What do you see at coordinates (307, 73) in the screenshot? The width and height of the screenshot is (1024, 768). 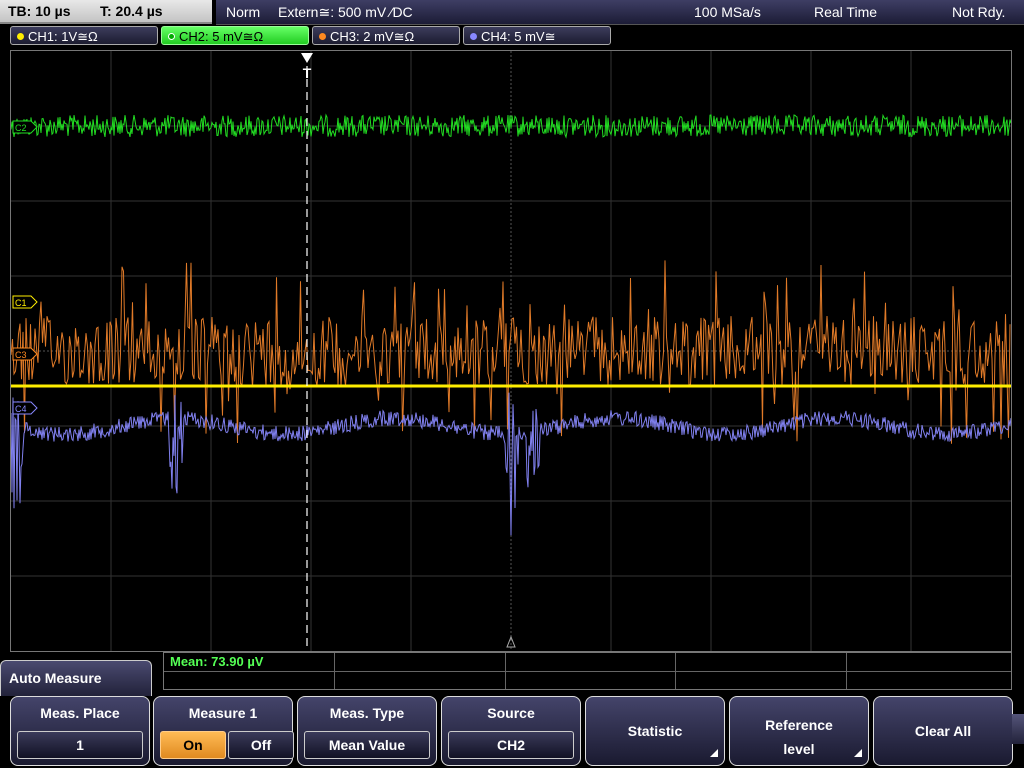 I see `trigger-marker-label: T` at bounding box center [307, 73].